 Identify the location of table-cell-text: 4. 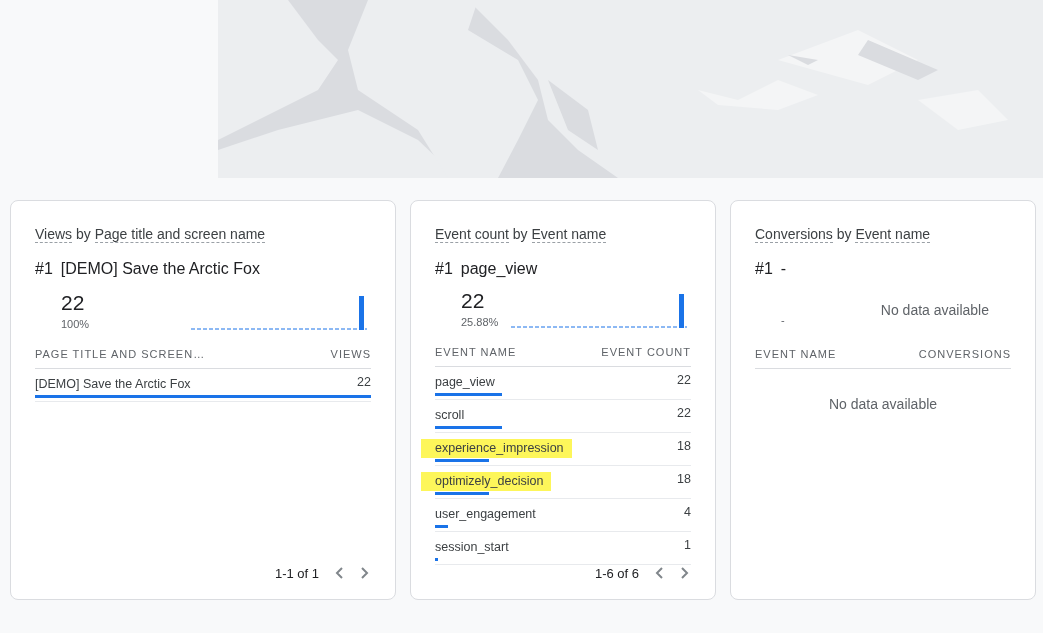
(687, 513).